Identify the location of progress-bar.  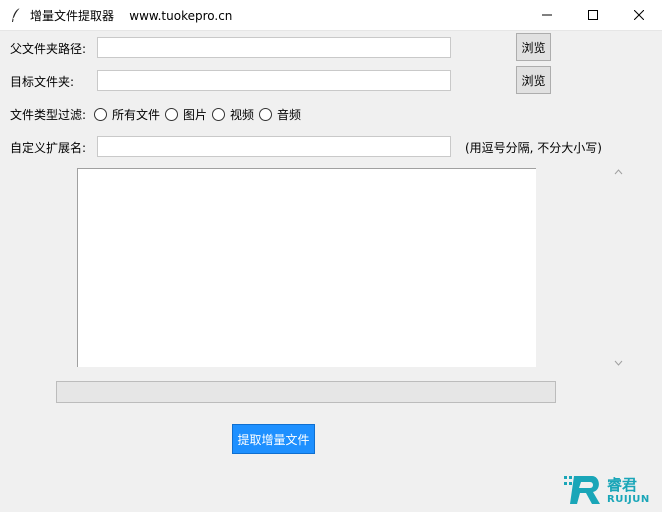
(306, 392).